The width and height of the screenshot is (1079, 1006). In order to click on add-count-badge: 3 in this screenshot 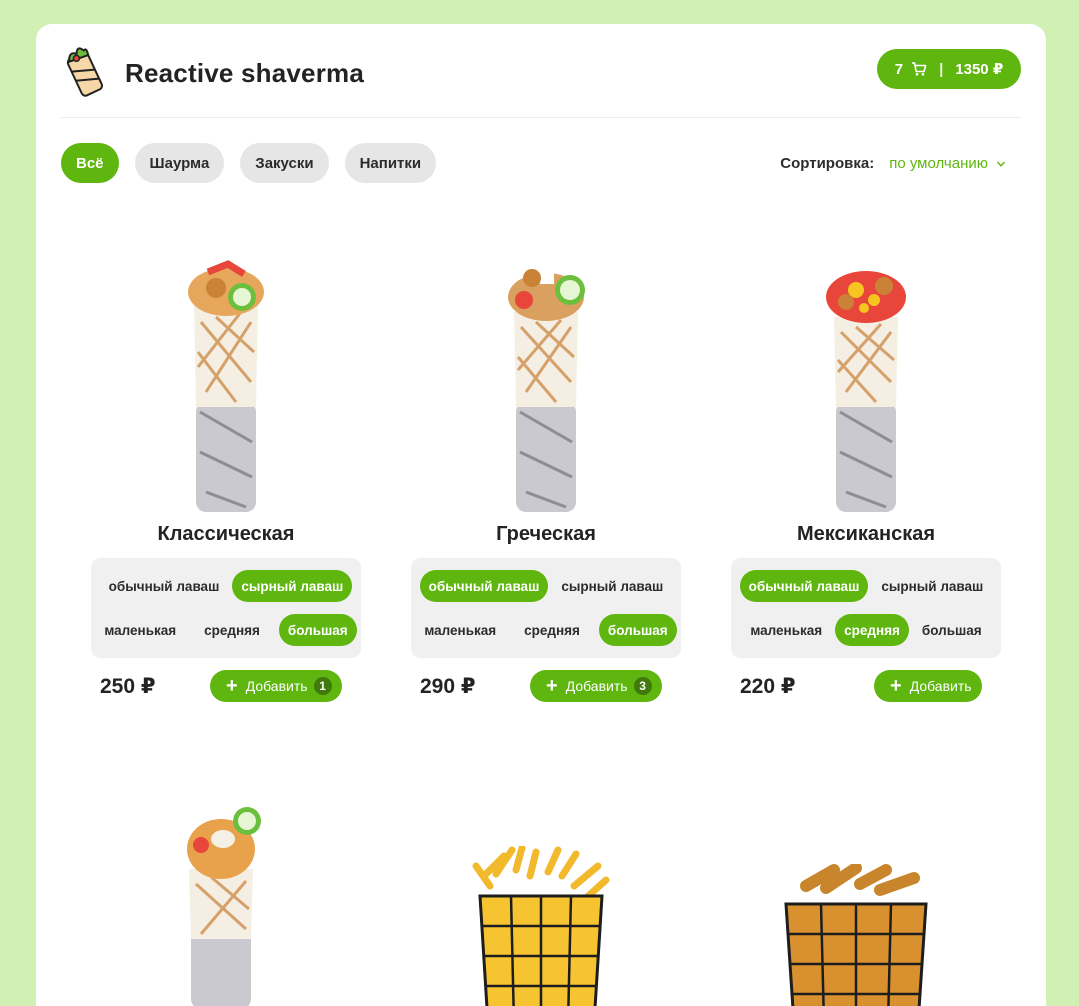, I will do `click(642, 686)`.